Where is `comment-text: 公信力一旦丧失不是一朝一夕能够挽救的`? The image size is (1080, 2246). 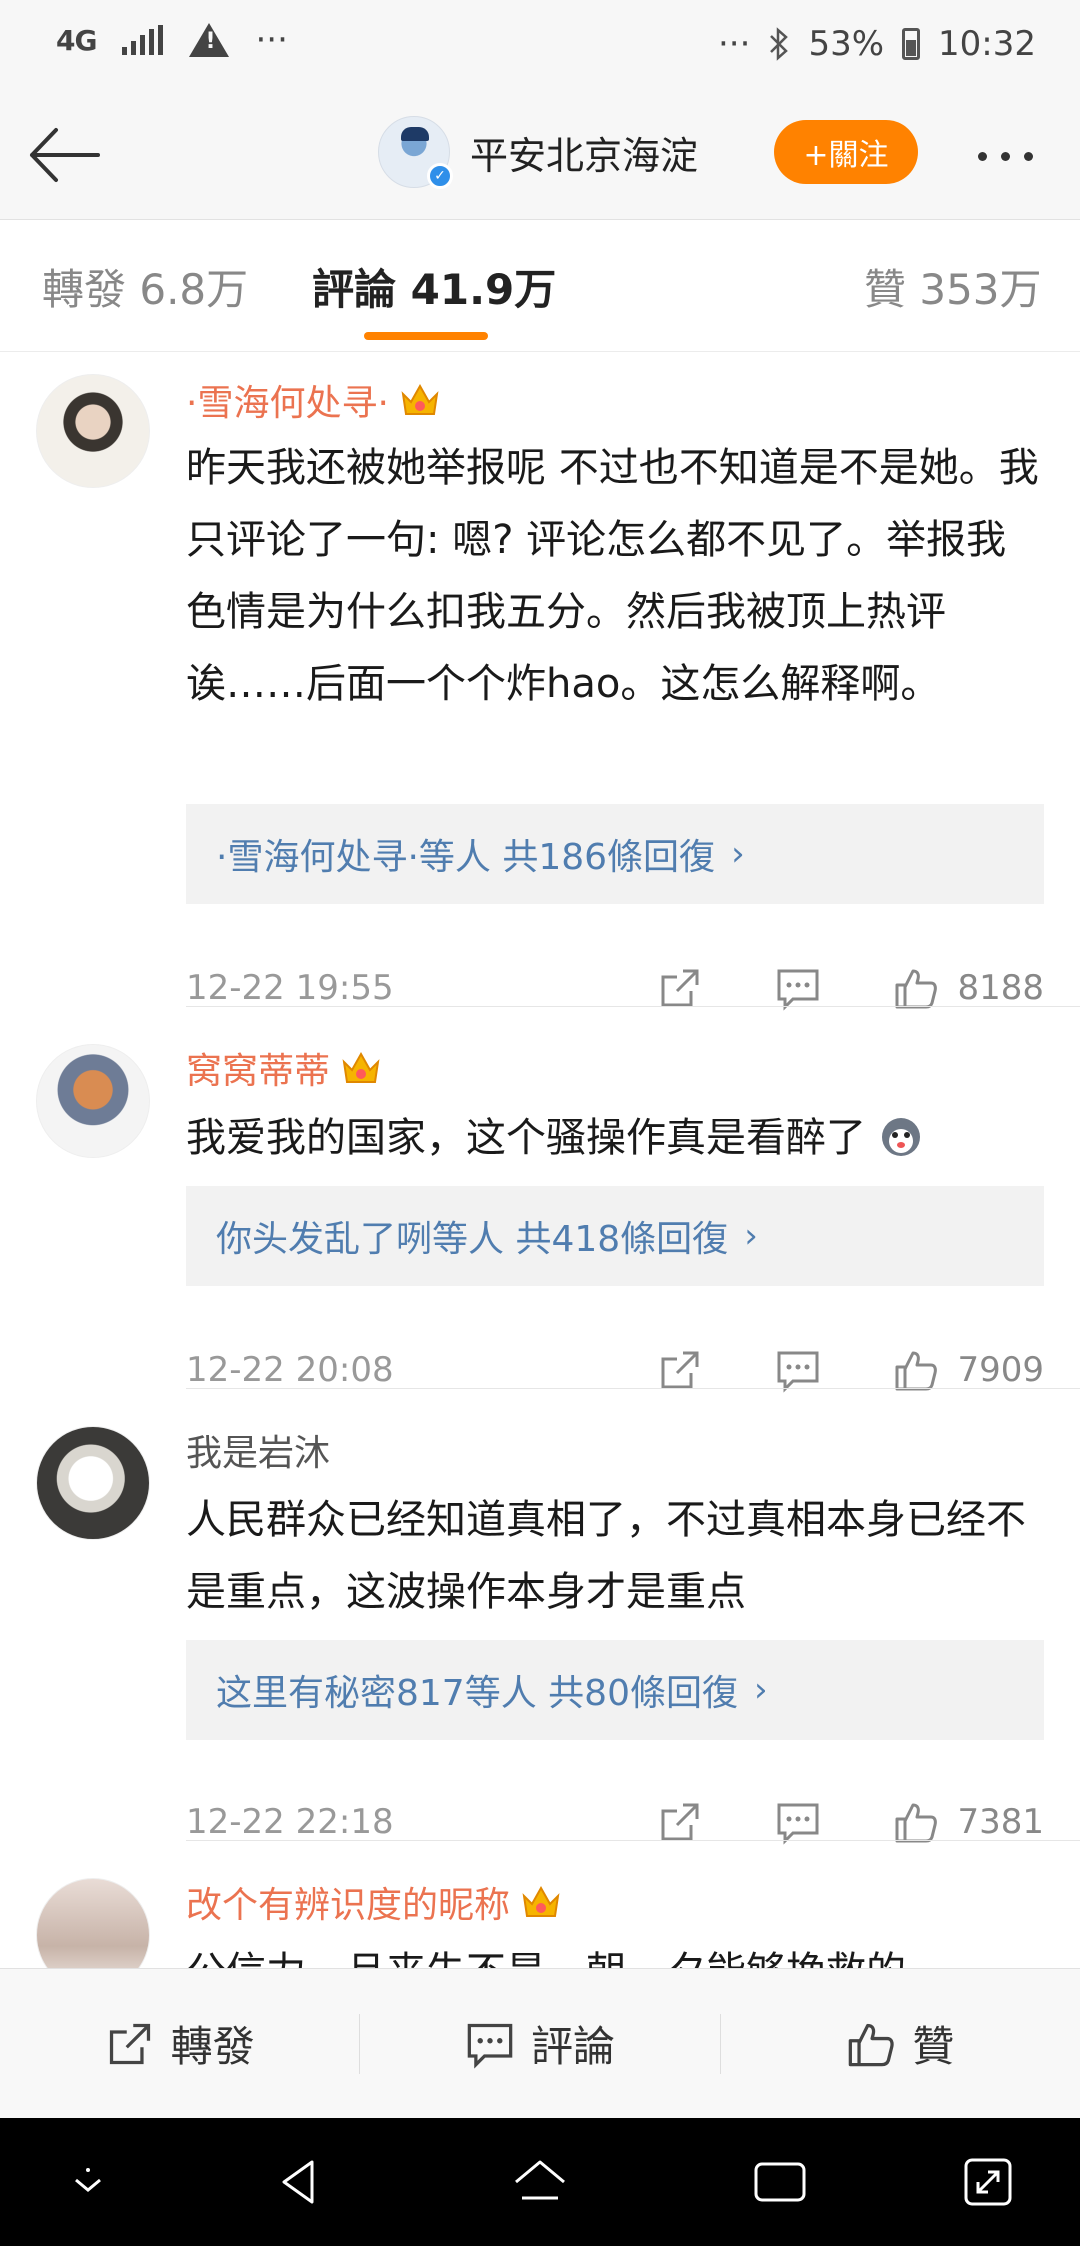
comment-text: 公信力一旦丧失不是一朝一夕能够挽救的 is located at coordinates (616, 1952).